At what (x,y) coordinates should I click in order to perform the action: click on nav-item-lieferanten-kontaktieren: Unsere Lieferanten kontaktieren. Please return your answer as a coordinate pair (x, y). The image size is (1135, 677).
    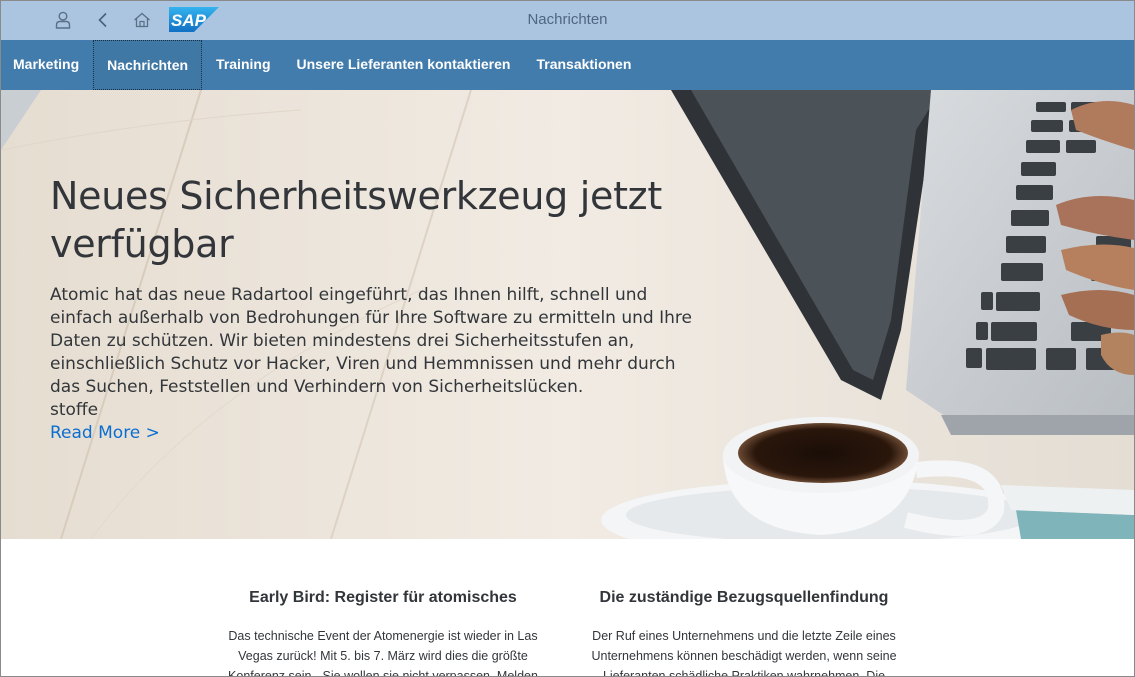
    Looking at the image, I should click on (404, 65).